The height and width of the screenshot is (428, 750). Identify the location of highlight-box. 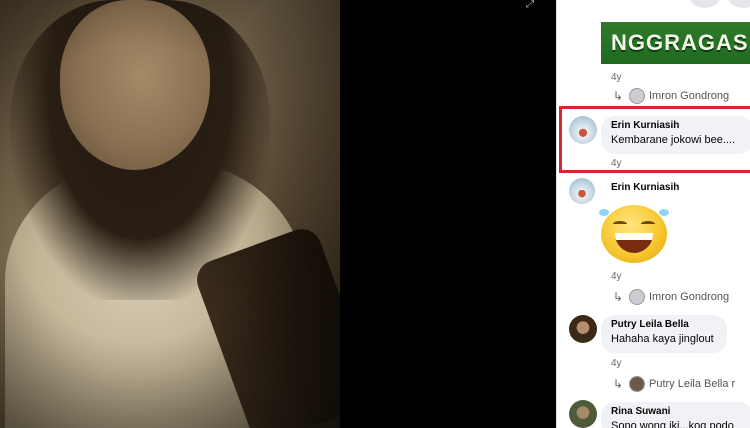
(654, 139).